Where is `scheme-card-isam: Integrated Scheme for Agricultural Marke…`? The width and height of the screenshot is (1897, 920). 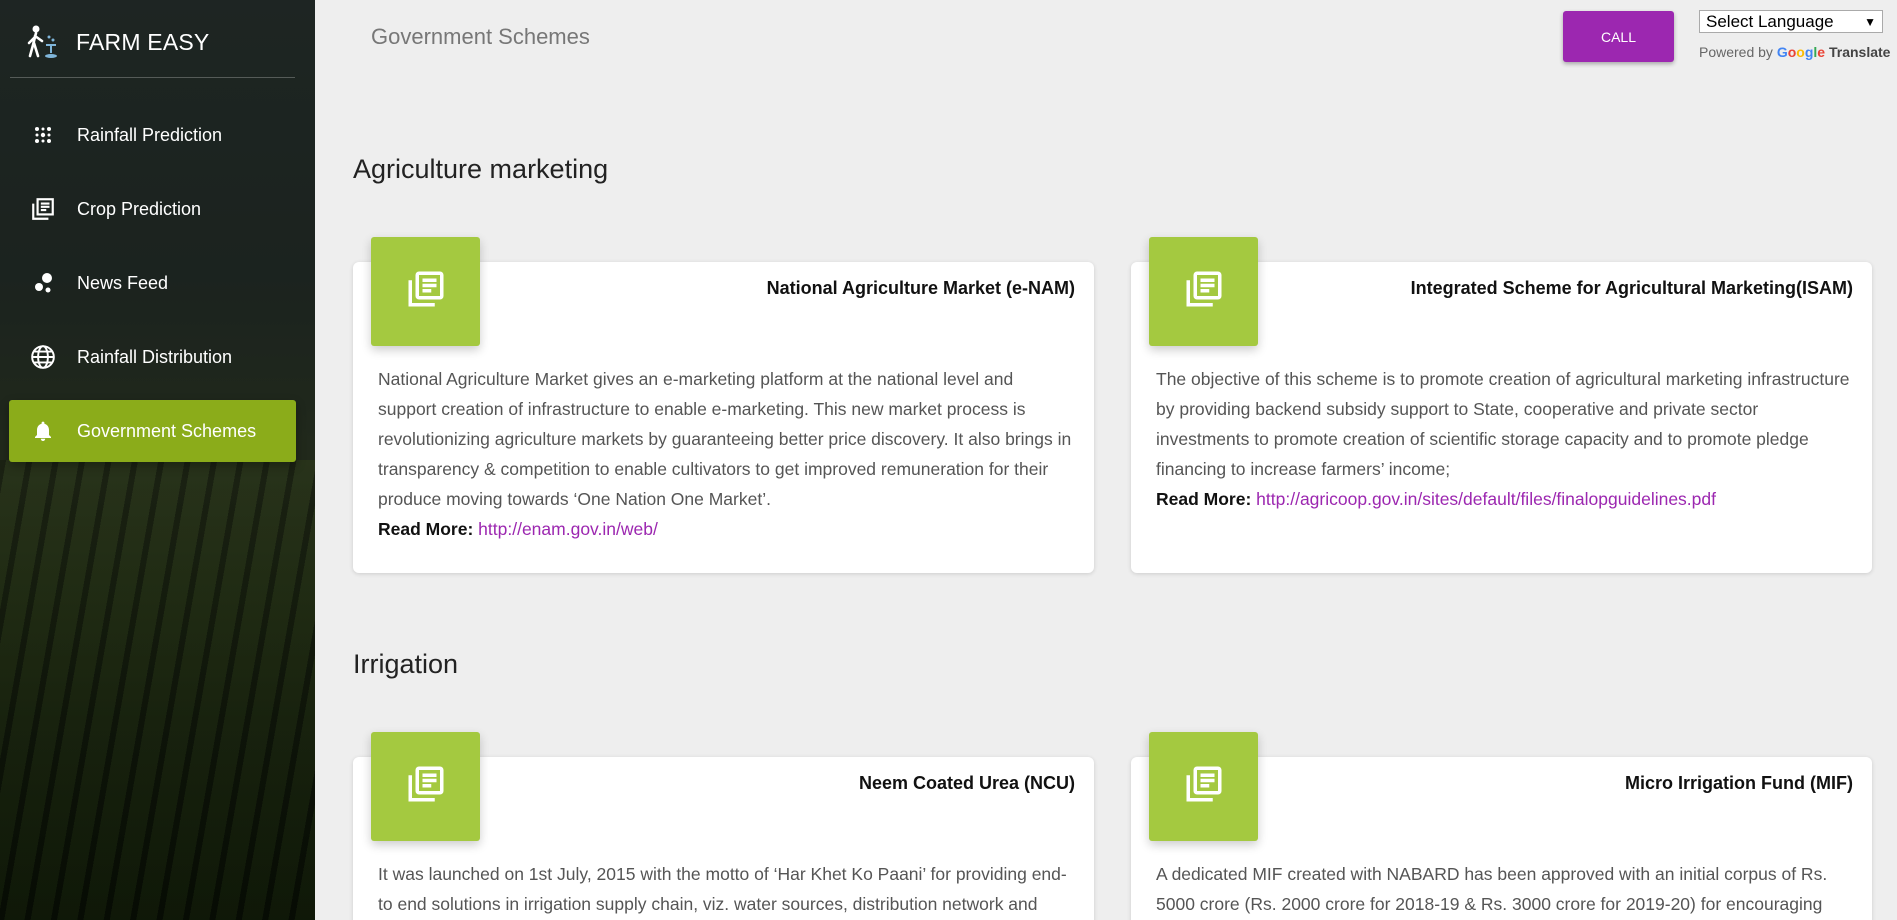
scheme-card-isam: Integrated Scheme for Agricultural Marke… is located at coordinates (1501, 405).